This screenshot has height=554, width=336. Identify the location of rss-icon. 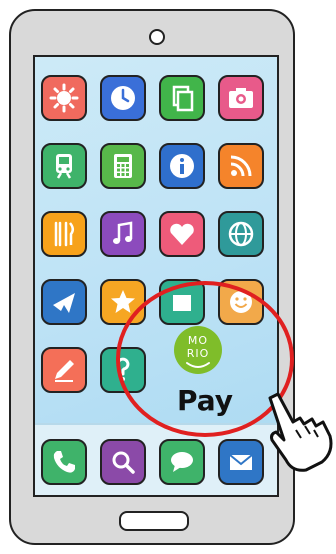
(241, 166).